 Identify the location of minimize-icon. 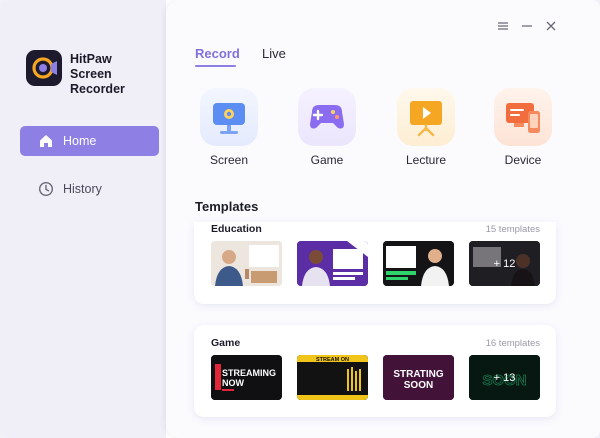
(527, 26).